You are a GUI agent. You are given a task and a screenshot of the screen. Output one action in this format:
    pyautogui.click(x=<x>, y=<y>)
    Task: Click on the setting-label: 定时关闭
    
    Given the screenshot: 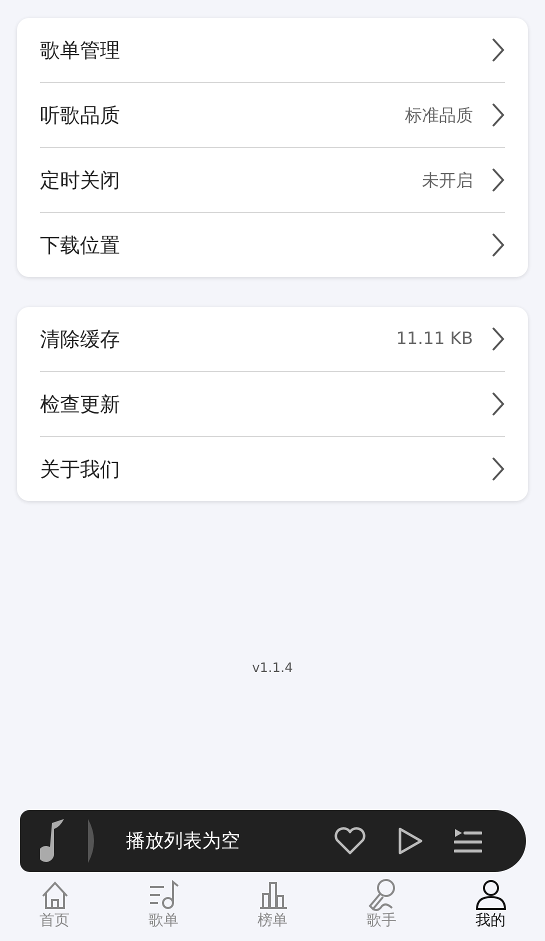 What is the action you would take?
    pyautogui.click(x=231, y=180)
    